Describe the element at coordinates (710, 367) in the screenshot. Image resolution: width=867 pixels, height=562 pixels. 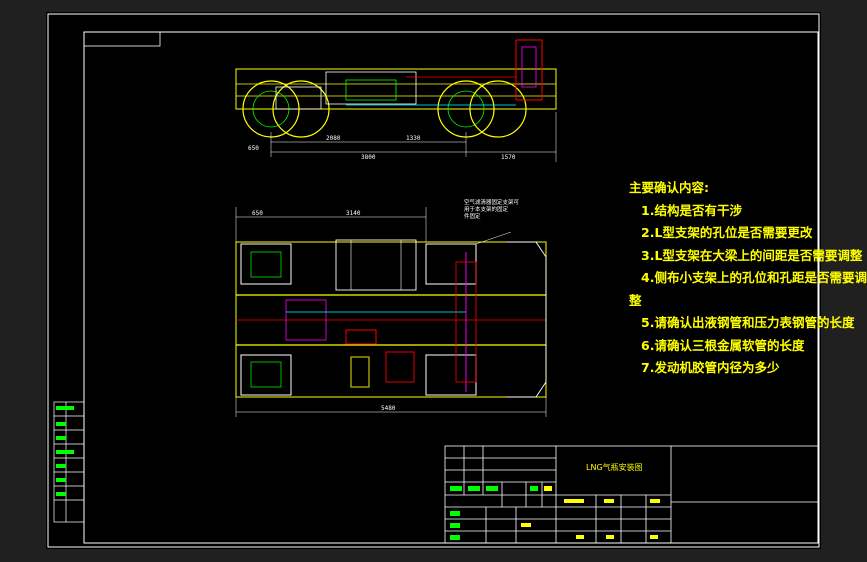
I see `note-item-7: 7.发动机胶管内径为多少` at that location.